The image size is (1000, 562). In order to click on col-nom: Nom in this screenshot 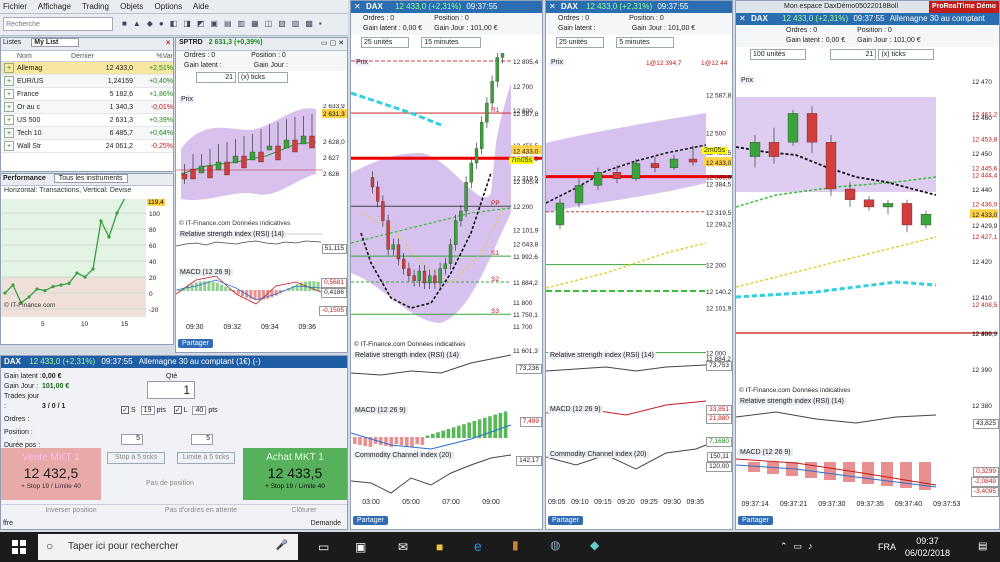, I will do `click(44, 56)`.